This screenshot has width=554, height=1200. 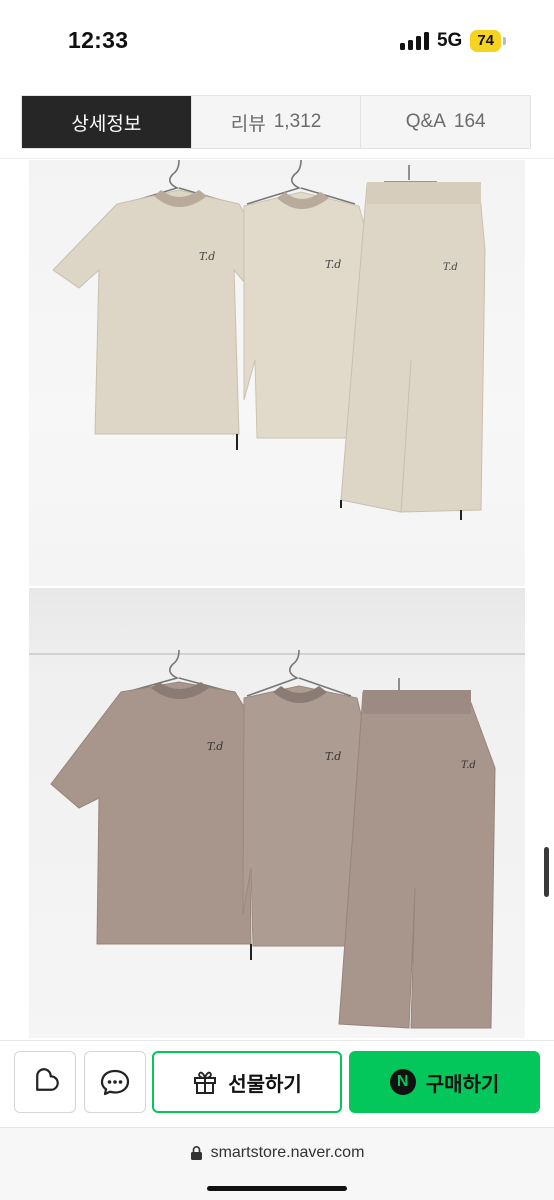 I want to click on buy-label: 구매하기, so click(x=462, y=1084).